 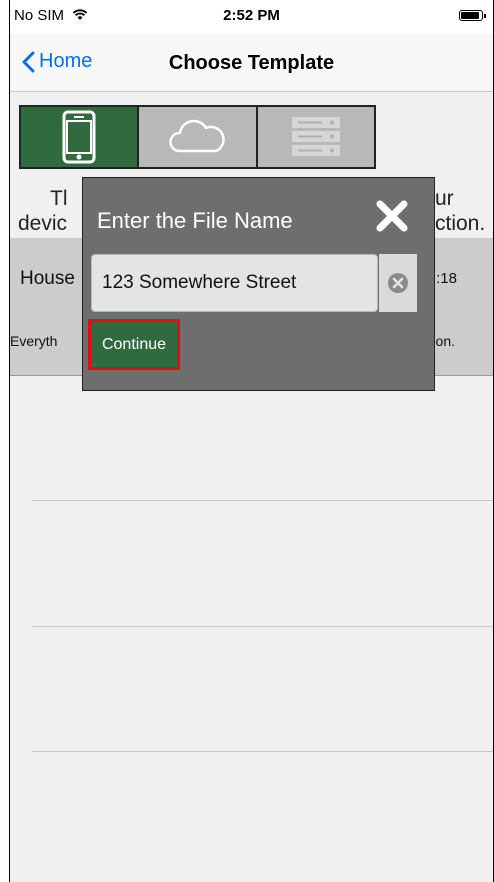 What do you see at coordinates (446, 278) in the screenshot?
I see `template-time: :18` at bounding box center [446, 278].